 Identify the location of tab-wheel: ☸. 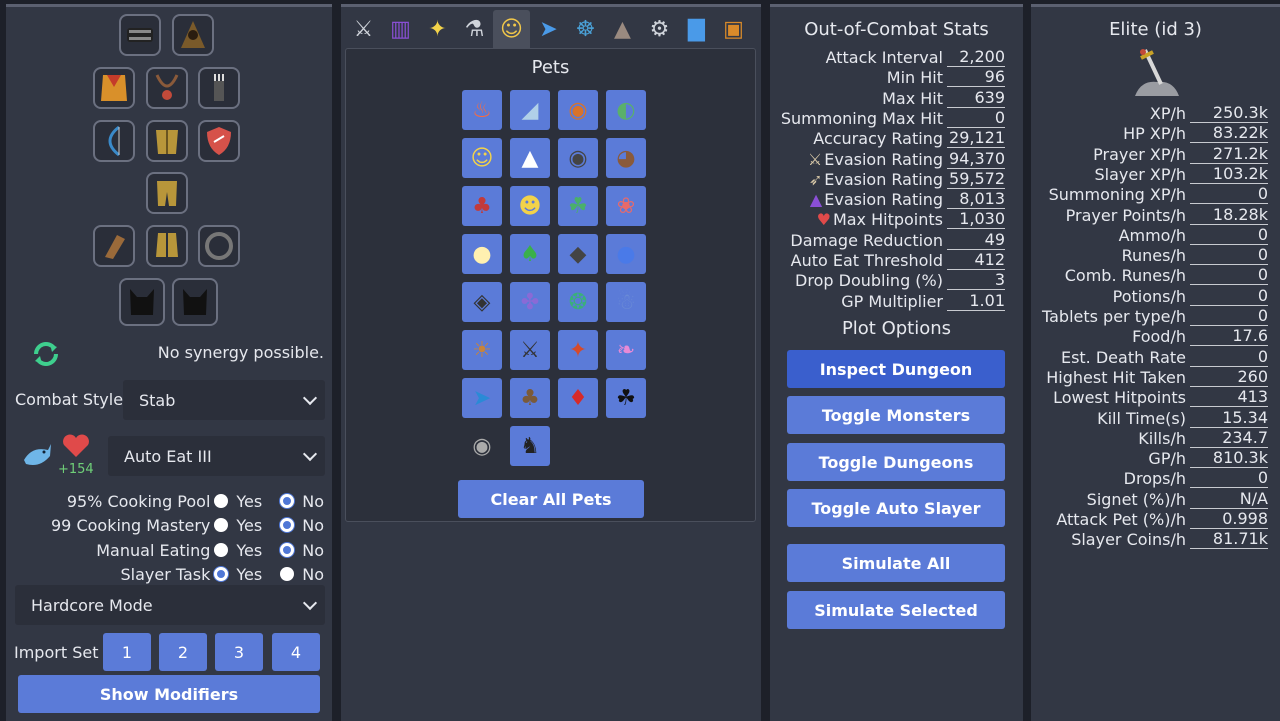
(585, 29).